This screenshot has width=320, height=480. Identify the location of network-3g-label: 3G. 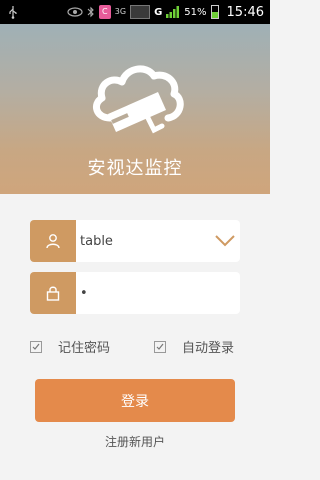
(120, 11).